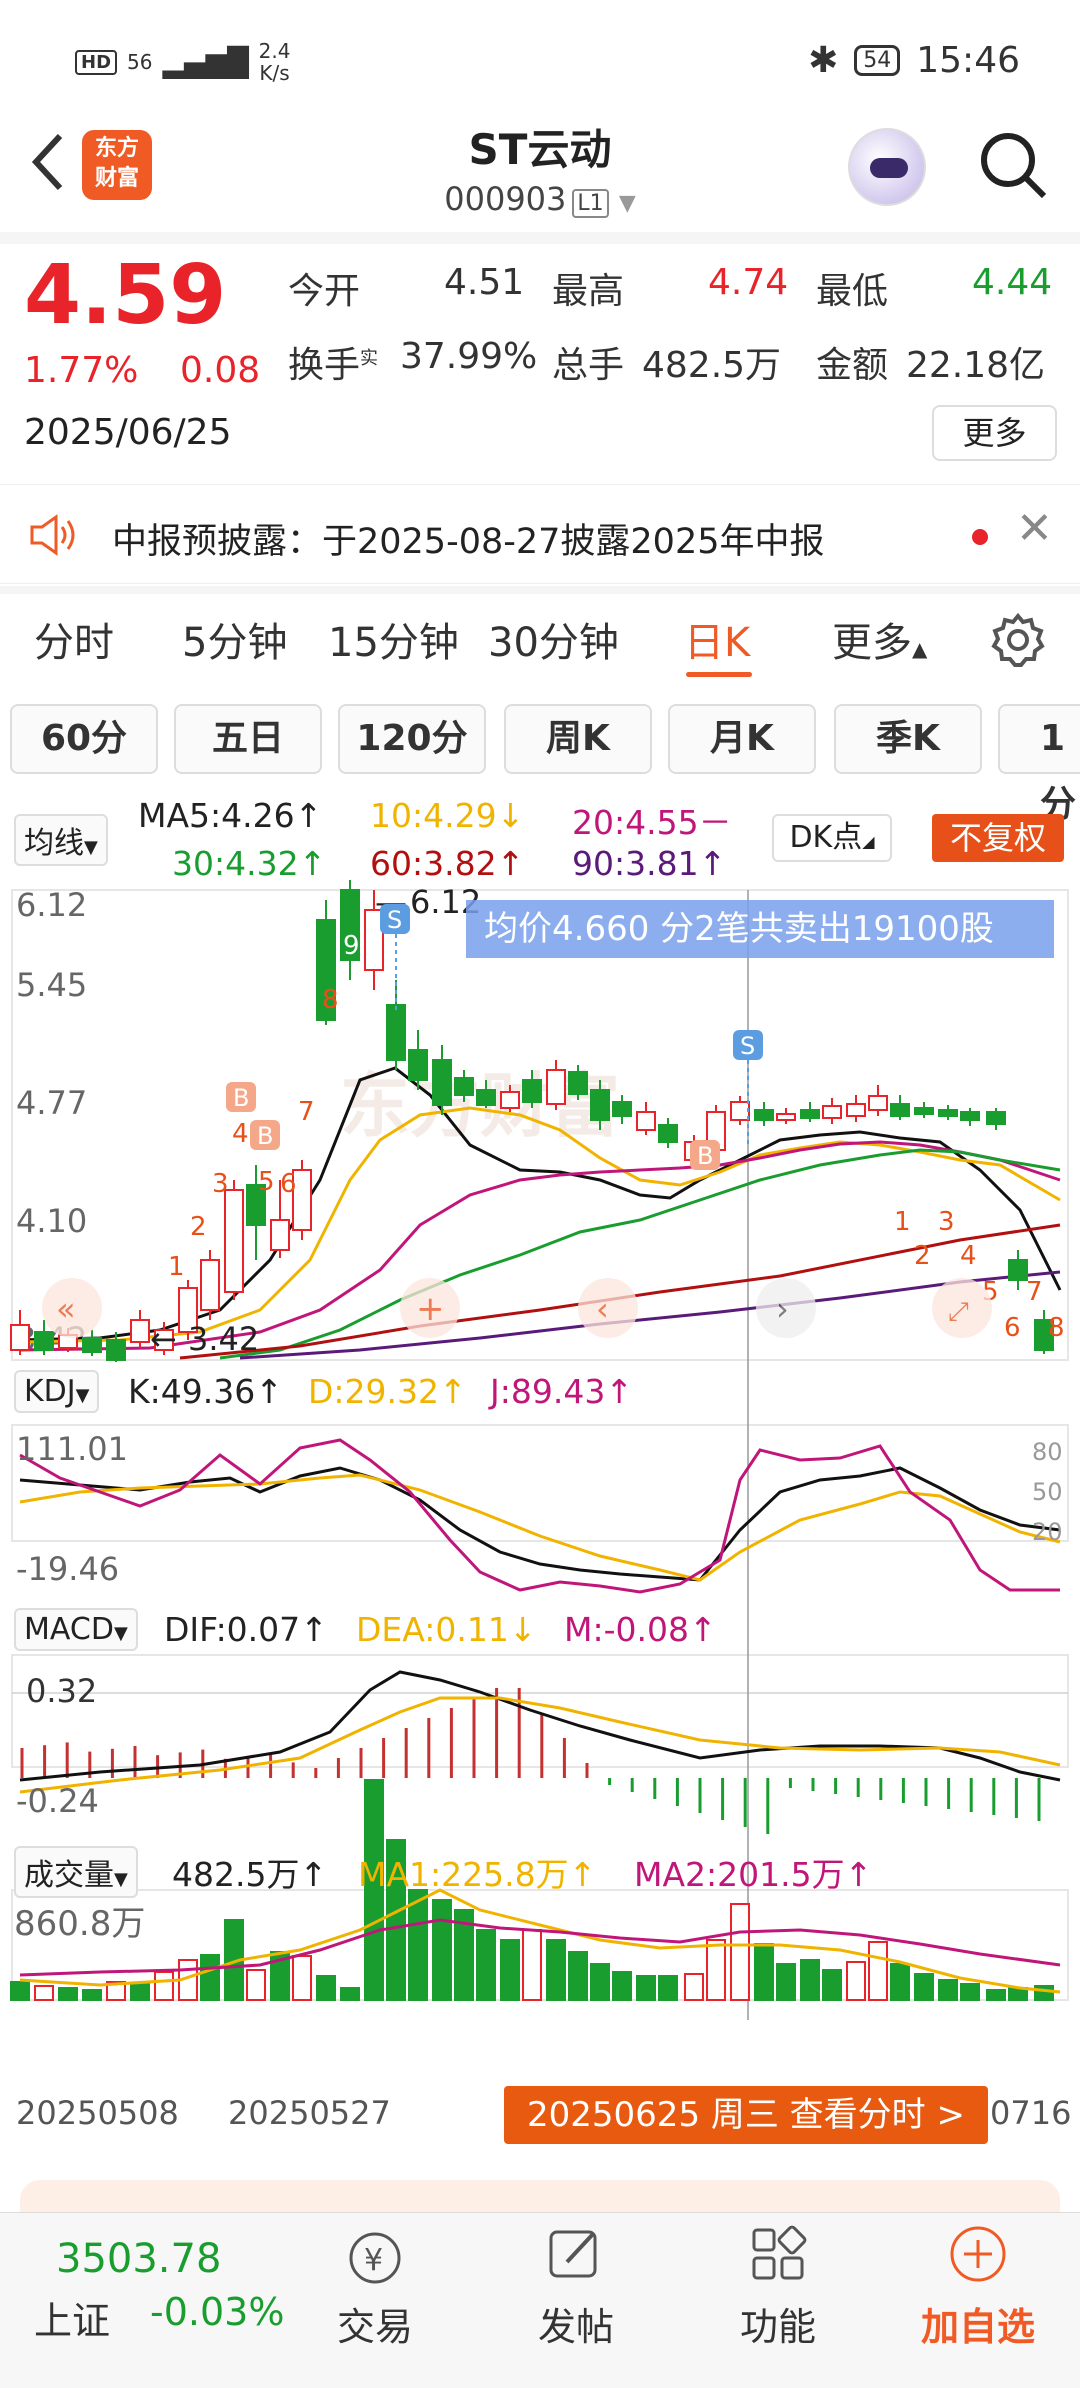 This screenshot has height=2388, width=1080. I want to click on signal-icon: 56, so click(140, 62).